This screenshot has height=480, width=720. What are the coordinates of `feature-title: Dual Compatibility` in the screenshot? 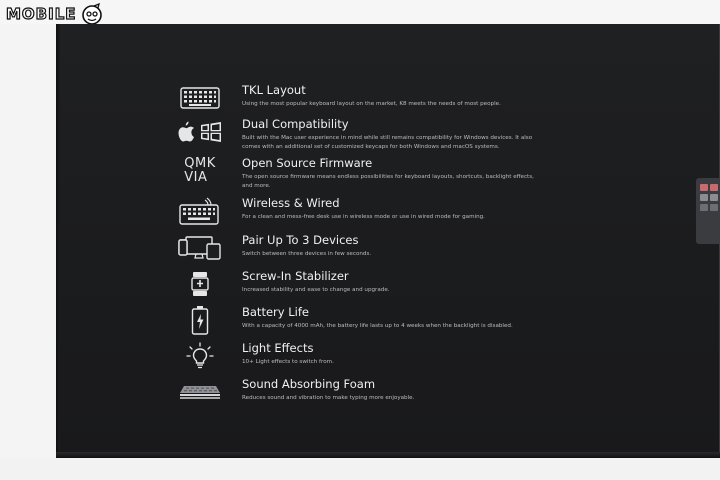 It's located at (295, 124).